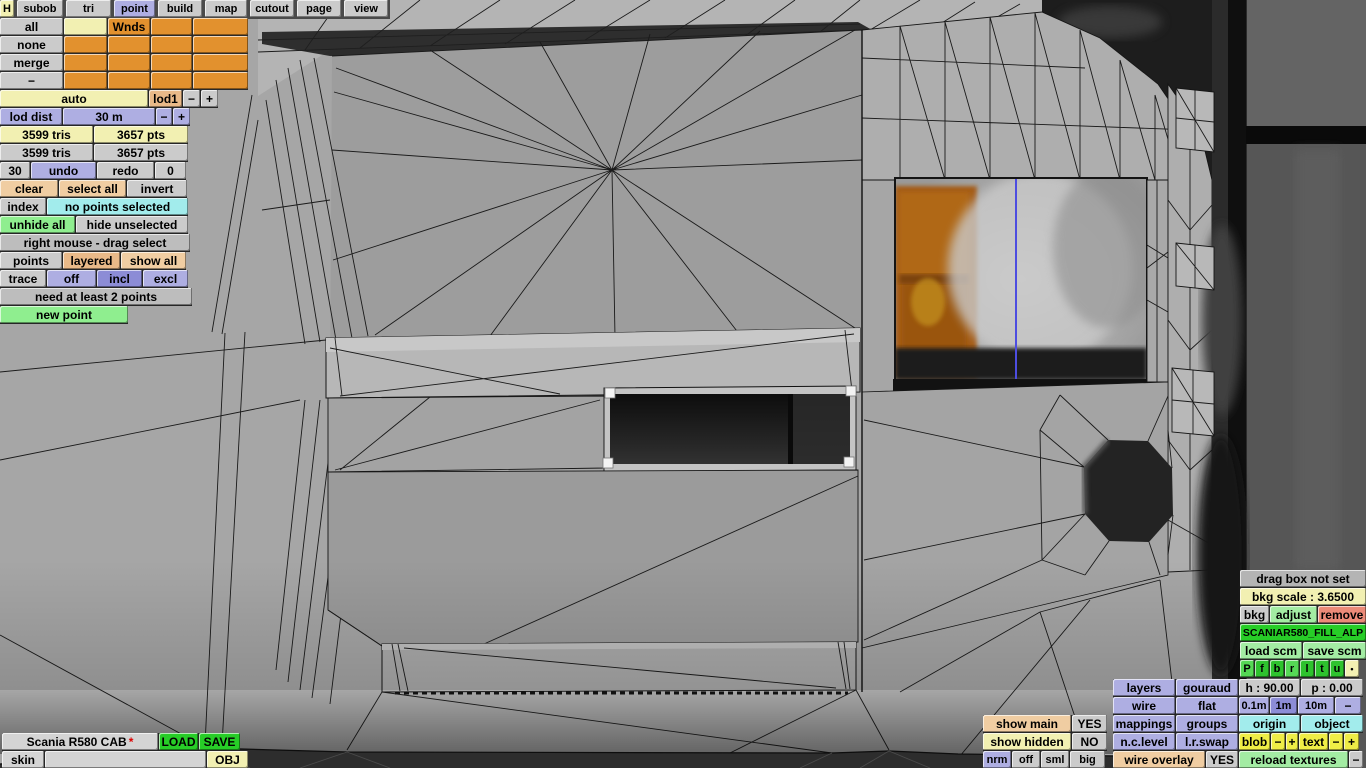 This screenshot has width=1366, height=768. Describe the element at coordinates (92, 188) in the screenshot. I see `select-all-button: select all` at that location.